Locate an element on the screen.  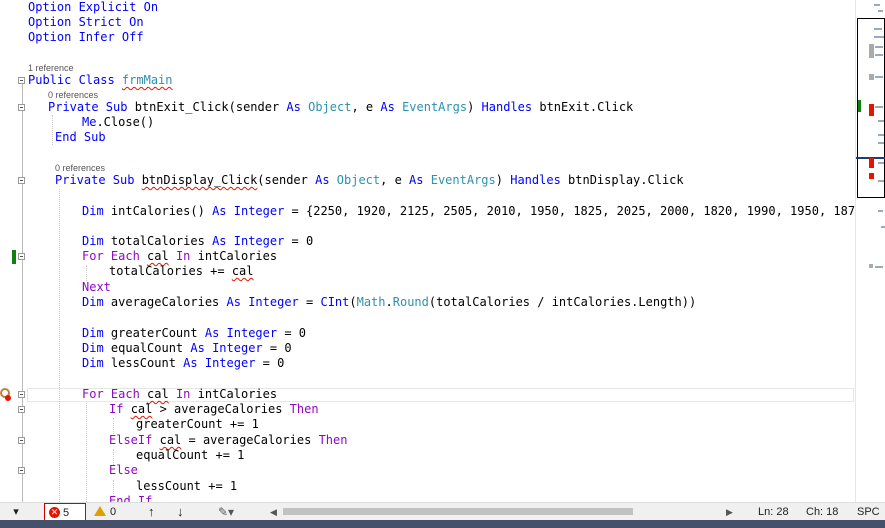
elseif-condition: = averageCalories is located at coordinates (250, 440).